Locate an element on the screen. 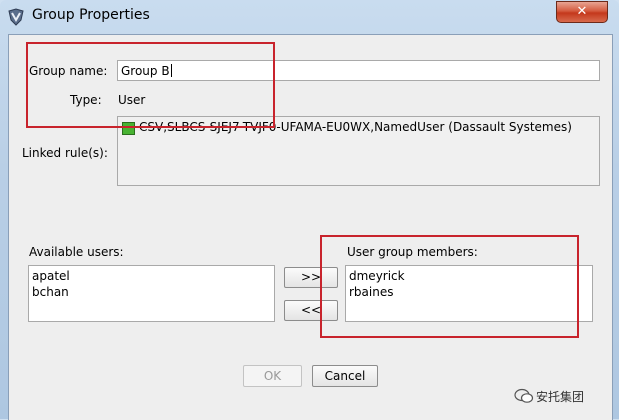 The height and width of the screenshot is (420, 619). list-item: bchan is located at coordinates (50, 292).